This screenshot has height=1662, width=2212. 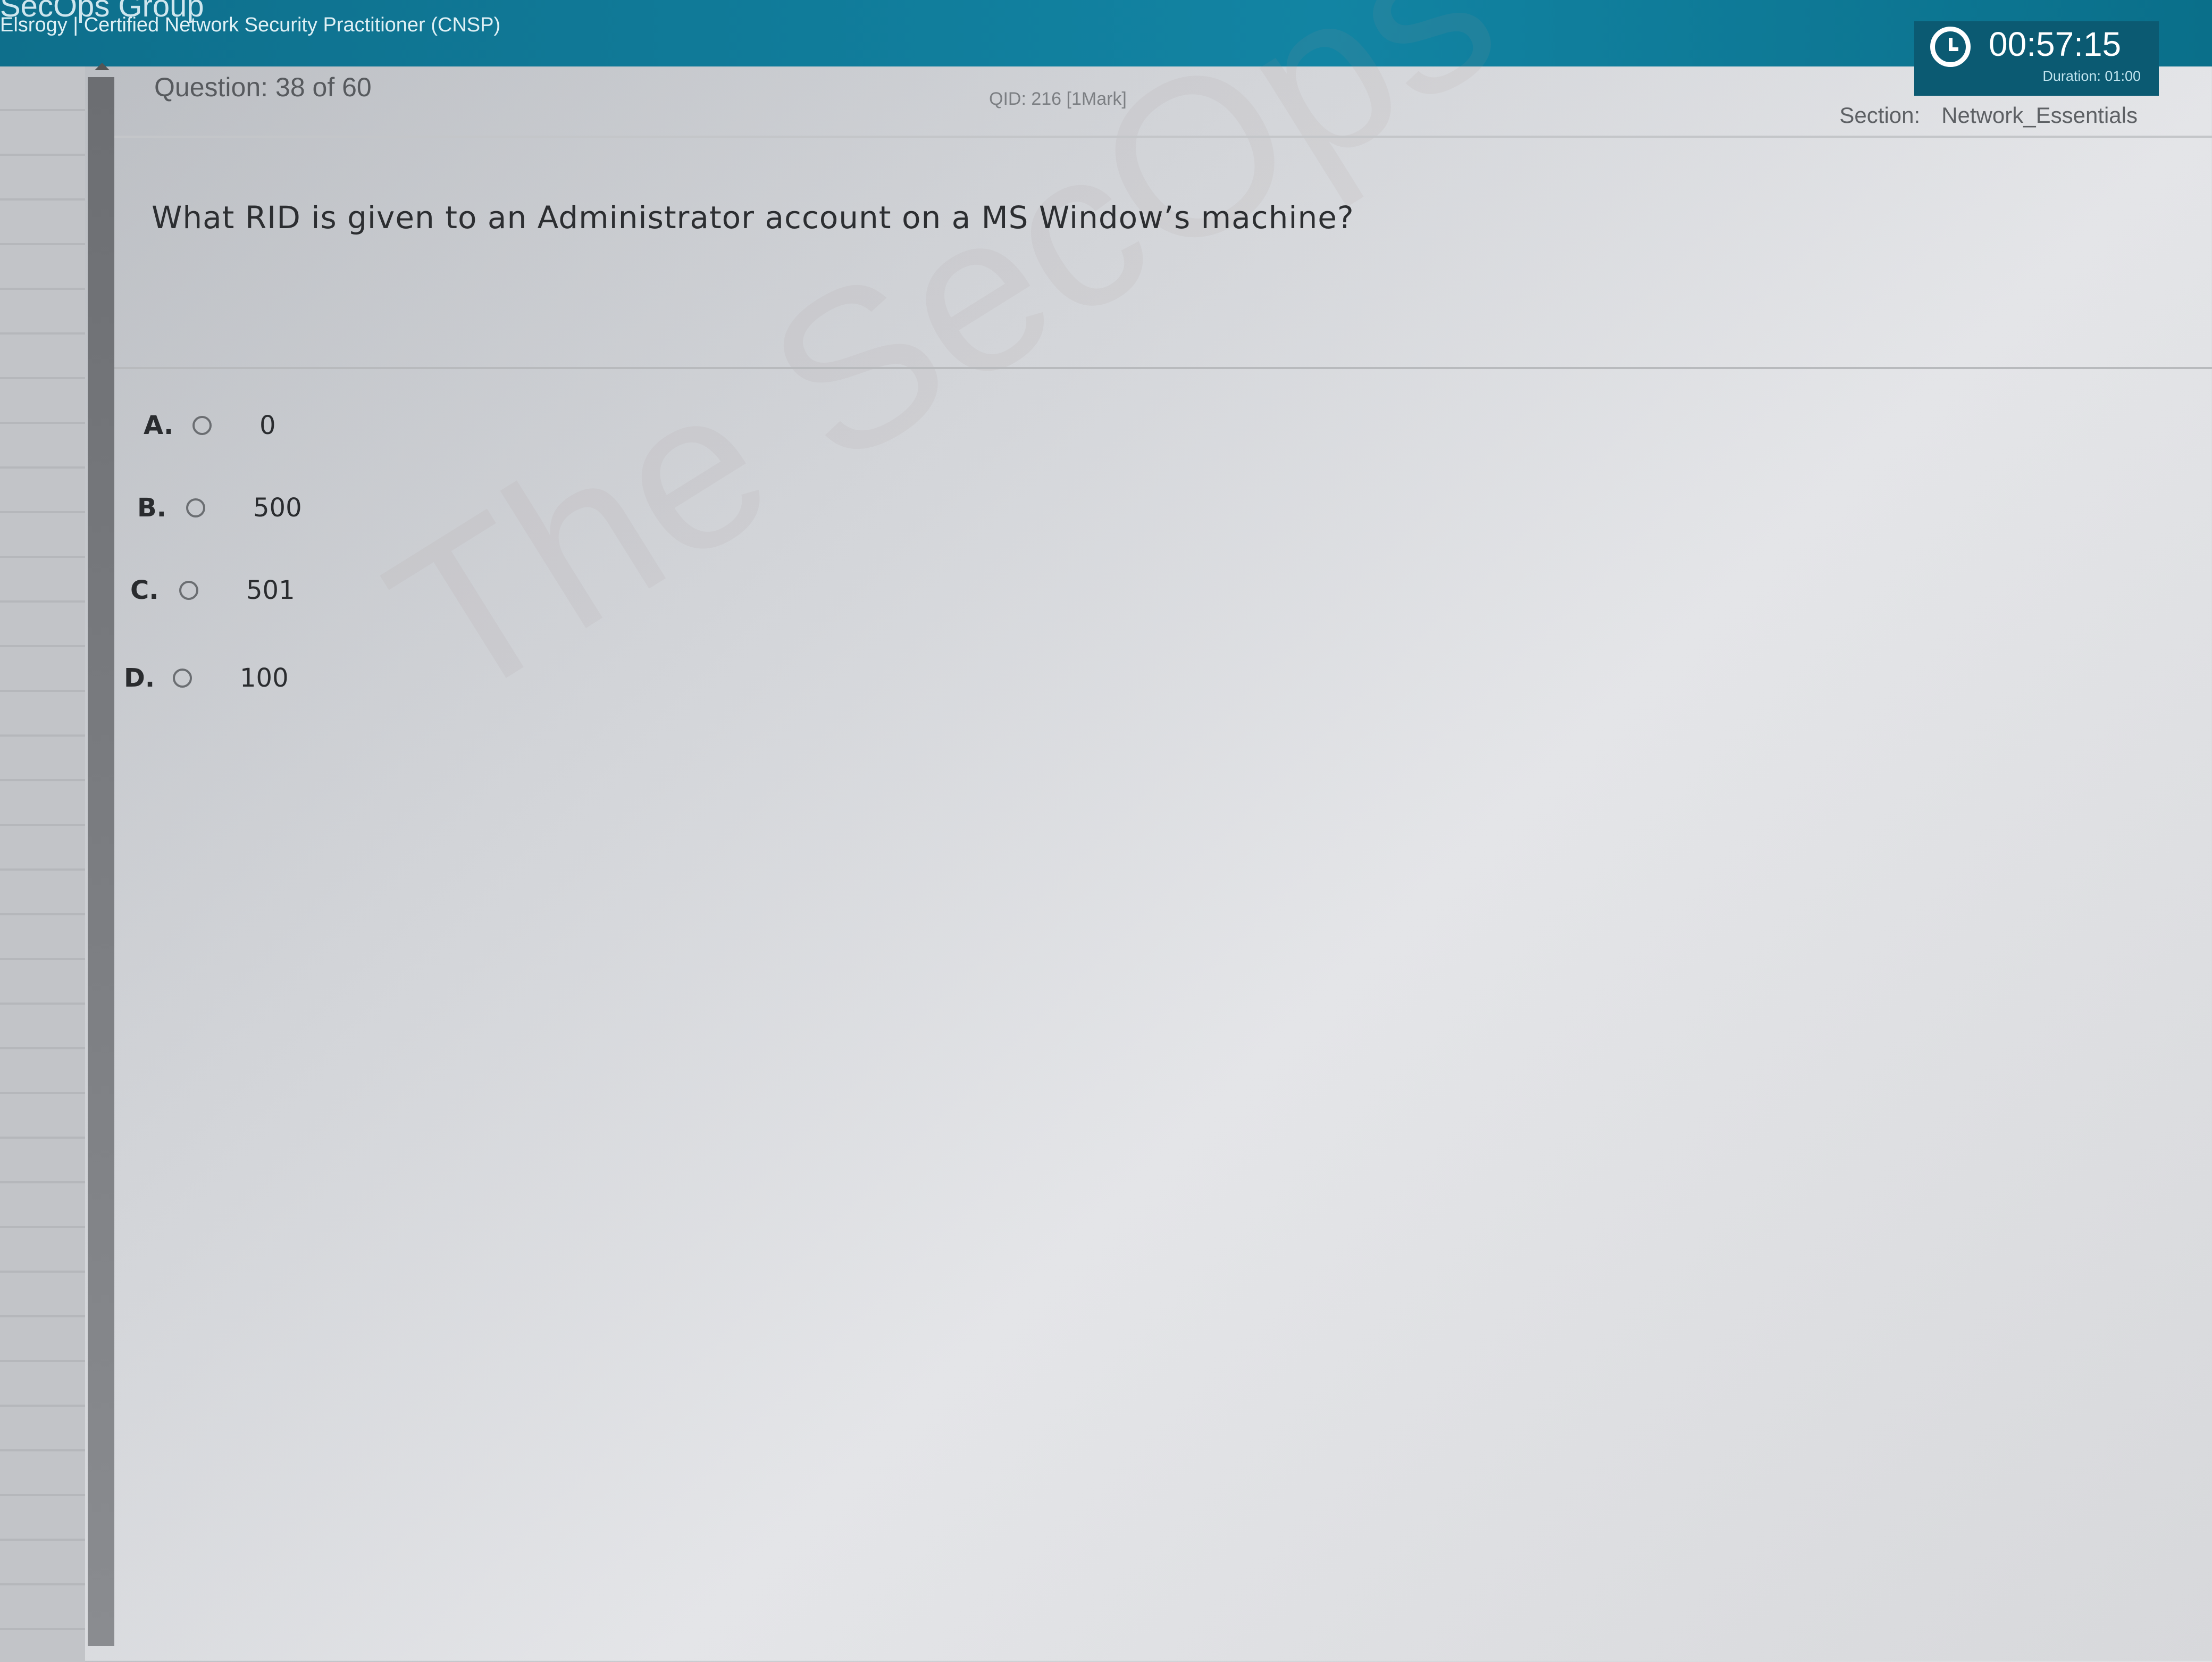 I want to click on option-text: 500, so click(x=277, y=508).